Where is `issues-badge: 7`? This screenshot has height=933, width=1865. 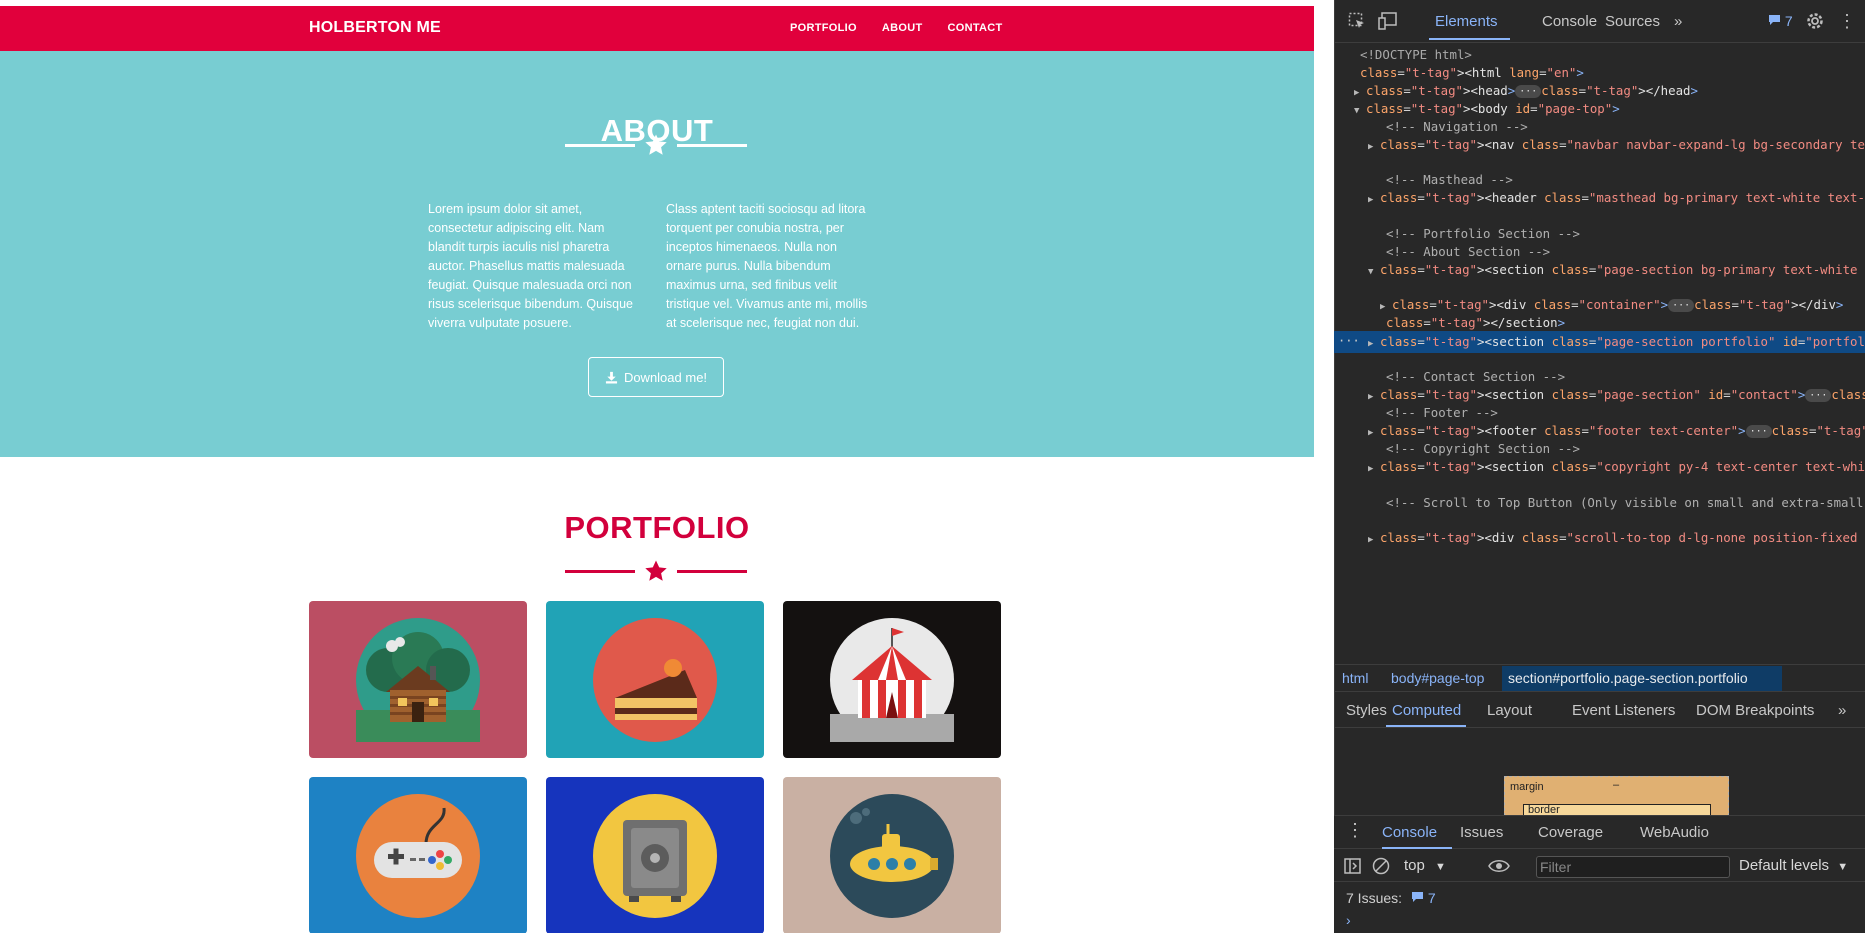 issues-badge: 7 is located at coordinates (1780, 21).